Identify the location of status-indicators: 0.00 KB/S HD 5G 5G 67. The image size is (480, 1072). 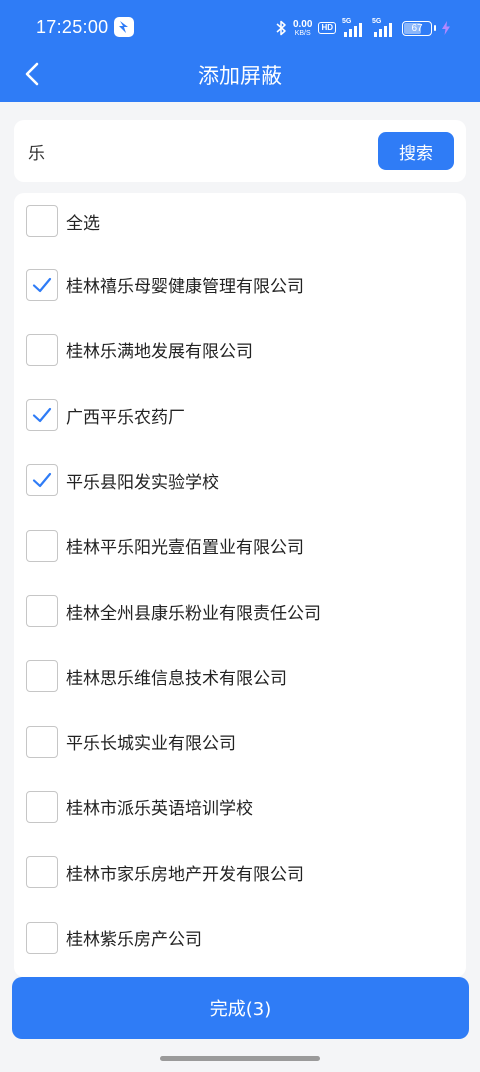
(362, 28).